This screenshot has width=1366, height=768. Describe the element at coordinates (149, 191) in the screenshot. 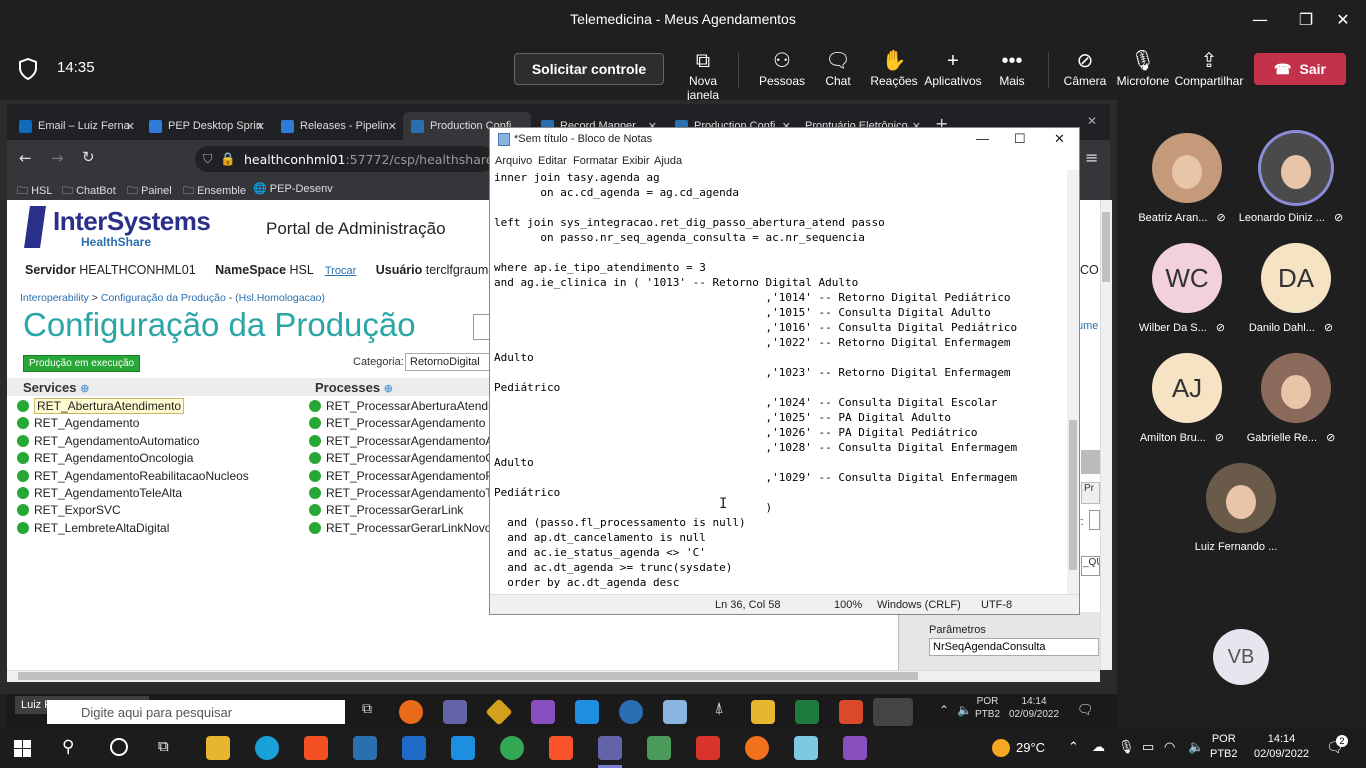

I see `bookmark-painel: 🗀 Painel` at that location.